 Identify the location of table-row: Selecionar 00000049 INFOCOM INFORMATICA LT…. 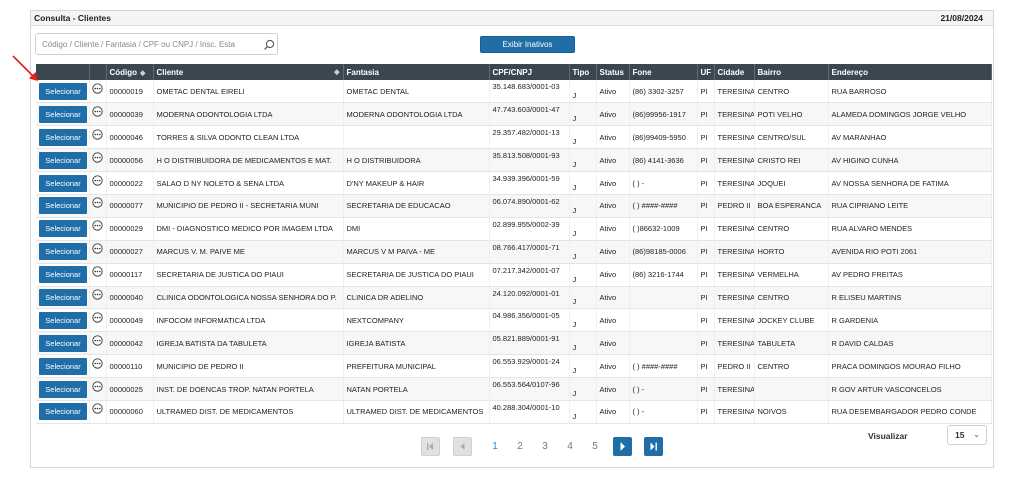
(514, 320).